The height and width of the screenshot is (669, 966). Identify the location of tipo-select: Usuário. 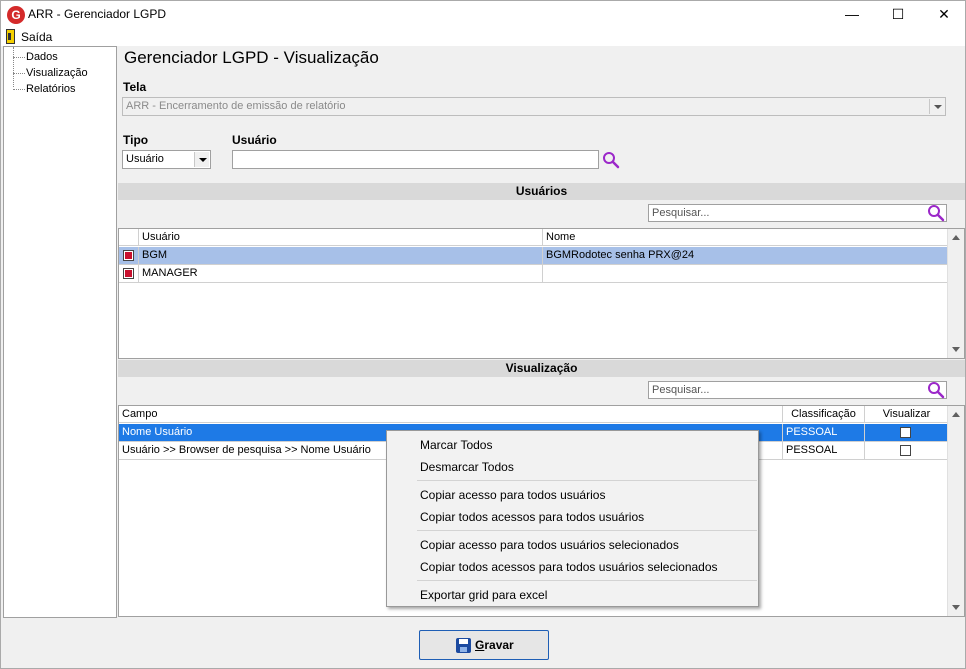
(166, 159).